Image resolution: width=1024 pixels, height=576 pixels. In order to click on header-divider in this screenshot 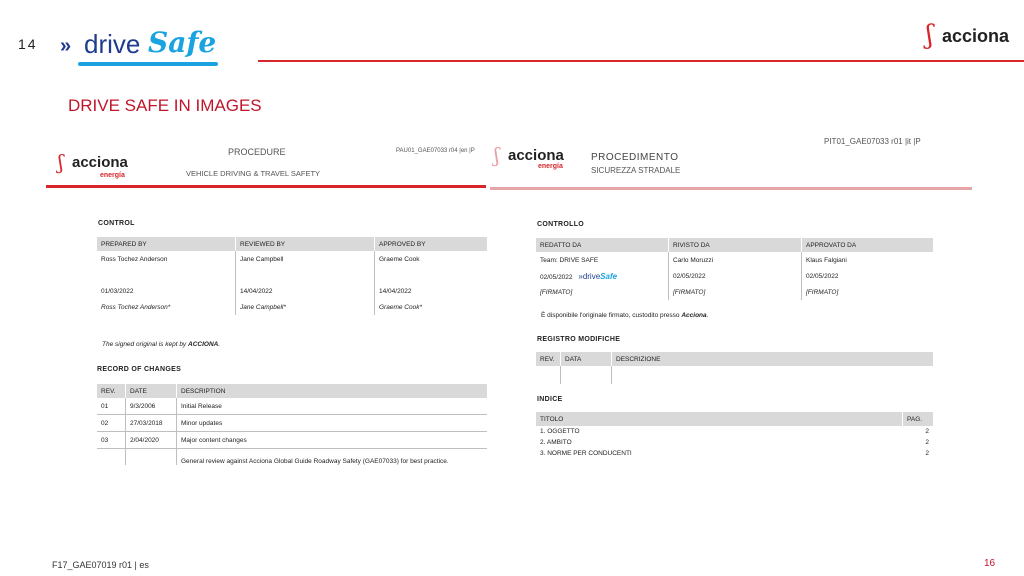, I will do `click(641, 61)`.